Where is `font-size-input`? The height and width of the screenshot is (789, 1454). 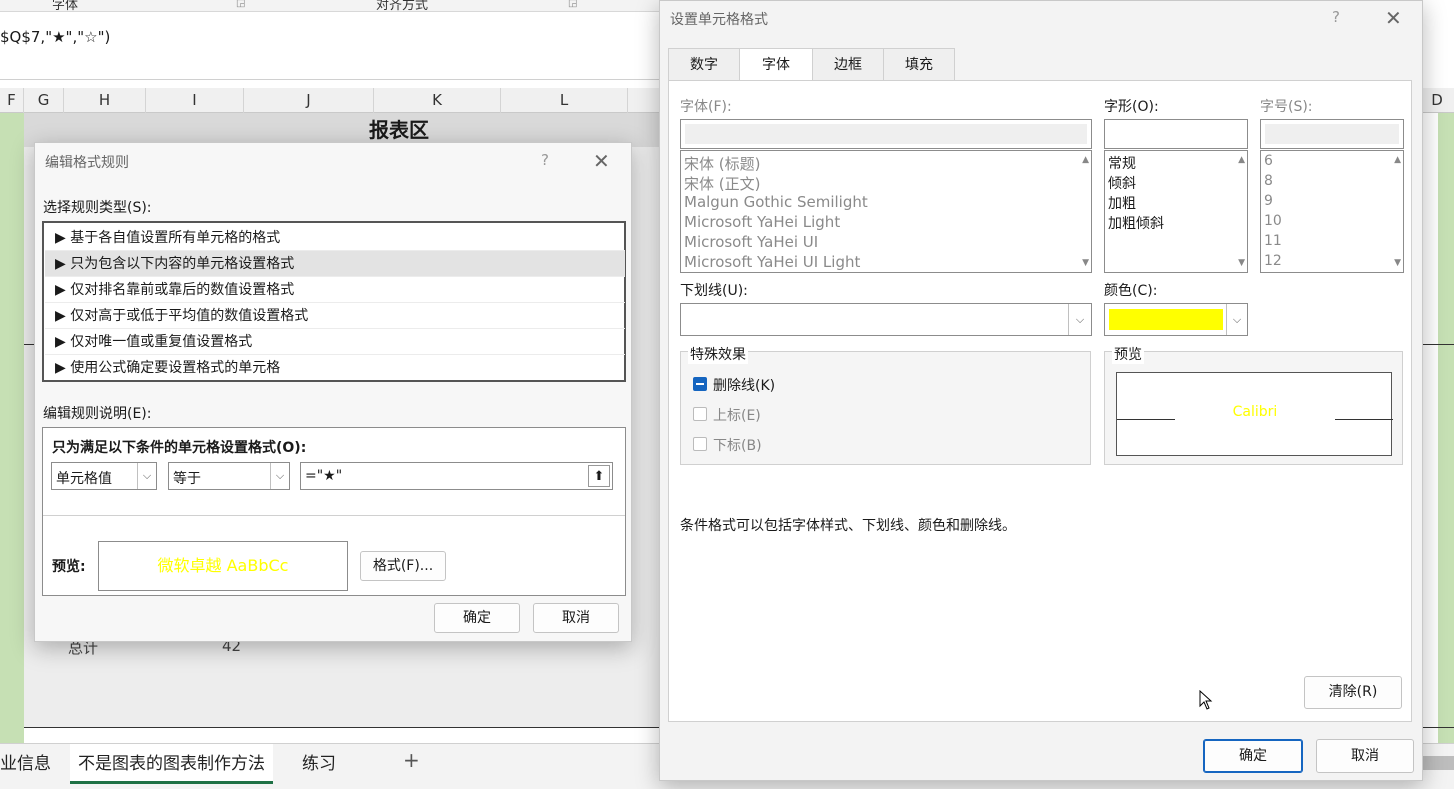 font-size-input is located at coordinates (1332, 134).